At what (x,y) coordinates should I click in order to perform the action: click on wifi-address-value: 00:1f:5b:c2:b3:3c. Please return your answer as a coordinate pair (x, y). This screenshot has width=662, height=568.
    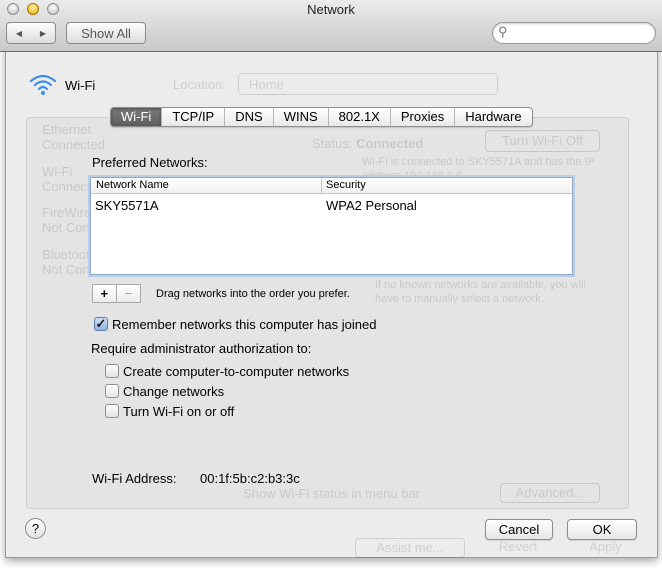
    Looking at the image, I should click on (250, 478).